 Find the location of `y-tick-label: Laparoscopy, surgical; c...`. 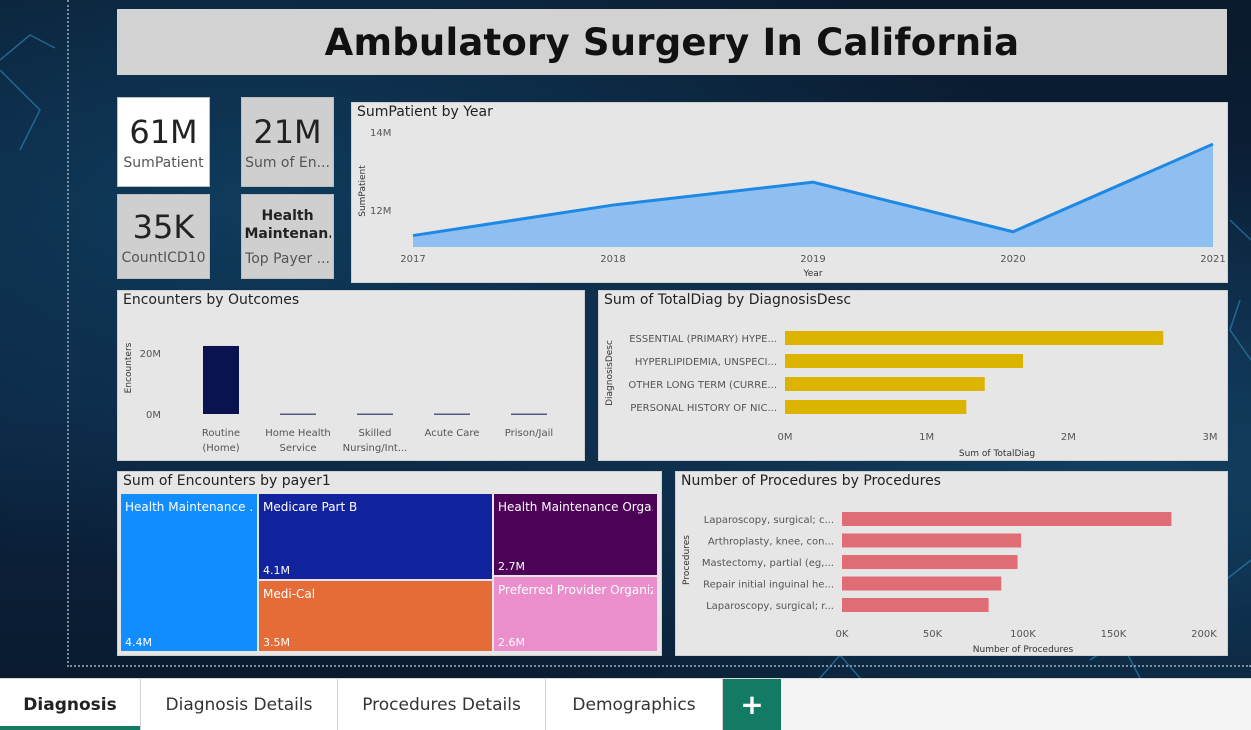

y-tick-label: Laparoscopy, surgical; c... is located at coordinates (769, 520).